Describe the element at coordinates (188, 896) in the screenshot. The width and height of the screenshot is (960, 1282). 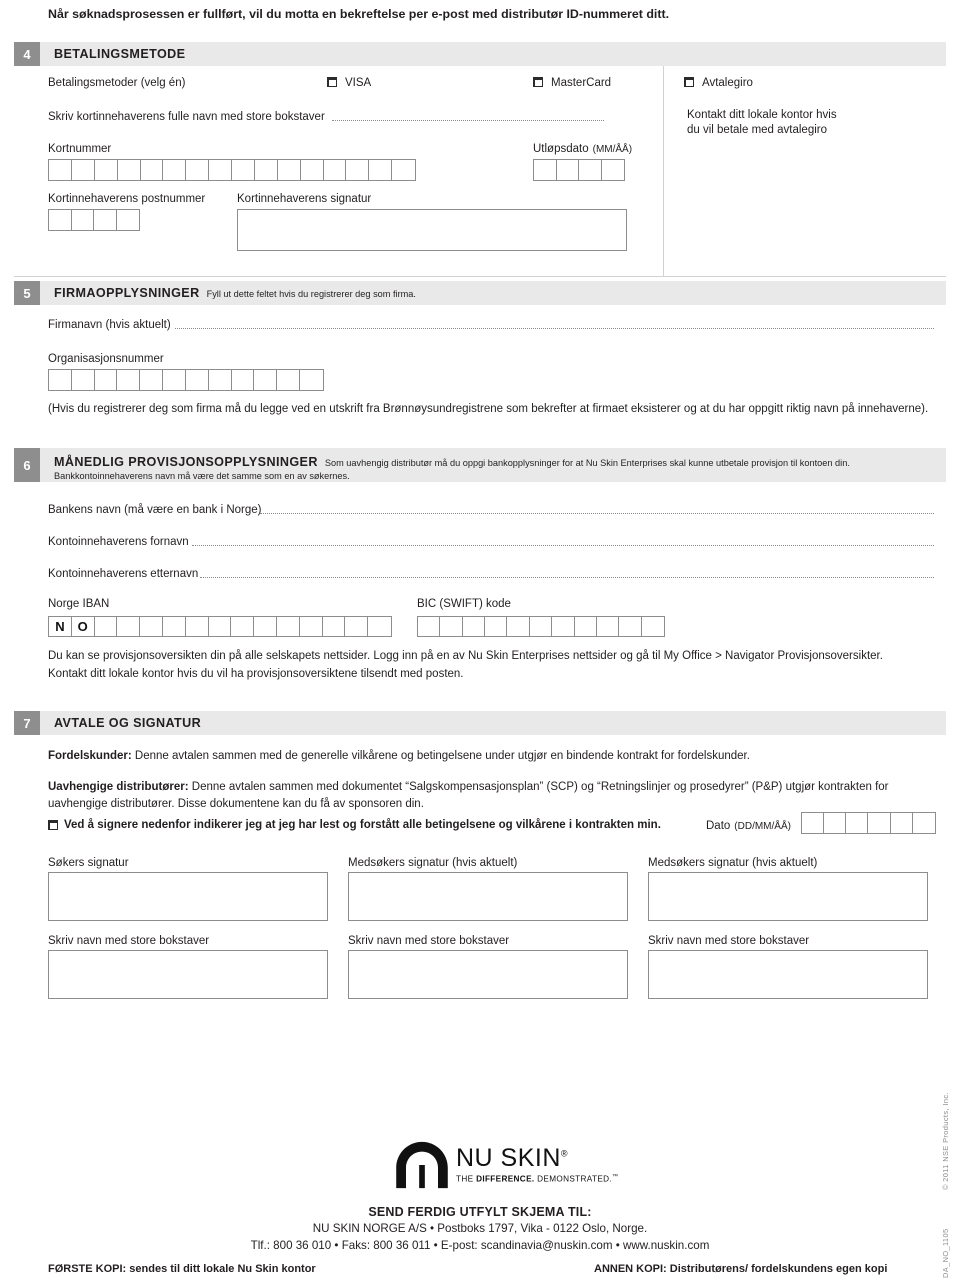
I see `applicant-signature-input` at that location.